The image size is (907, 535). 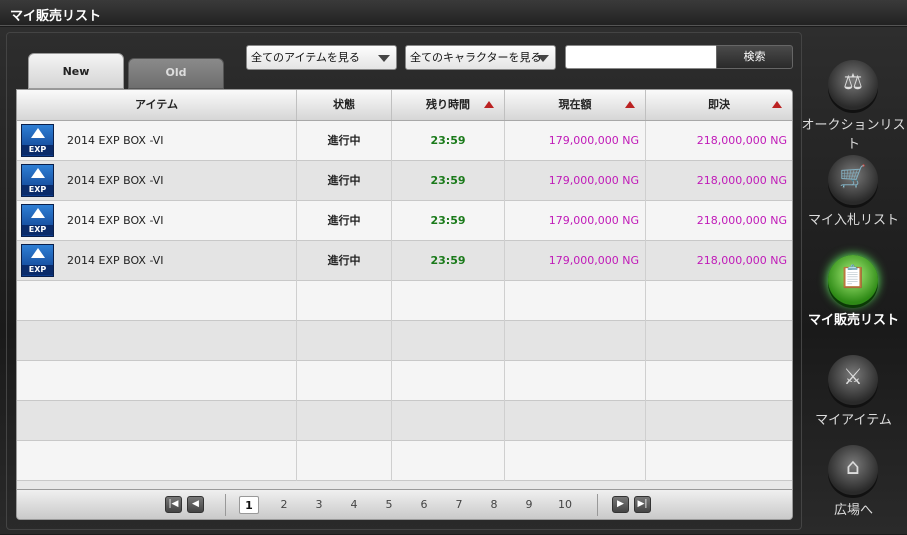 I want to click on col-time-header: 残り時間, so click(x=448, y=105).